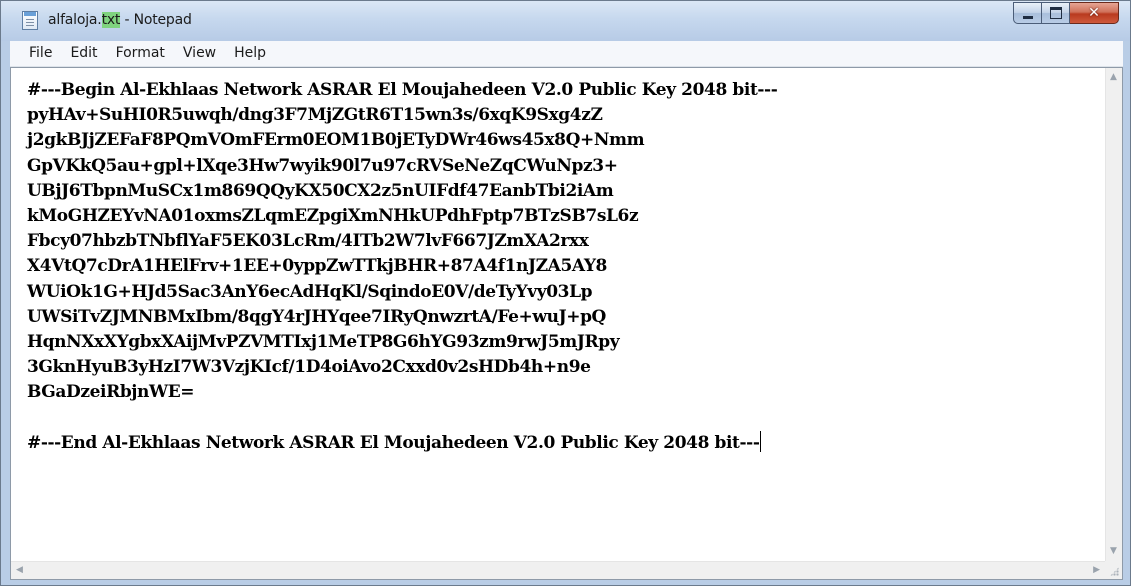  Describe the element at coordinates (199, 53) in the screenshot. I see `menu-view: View` at that location.